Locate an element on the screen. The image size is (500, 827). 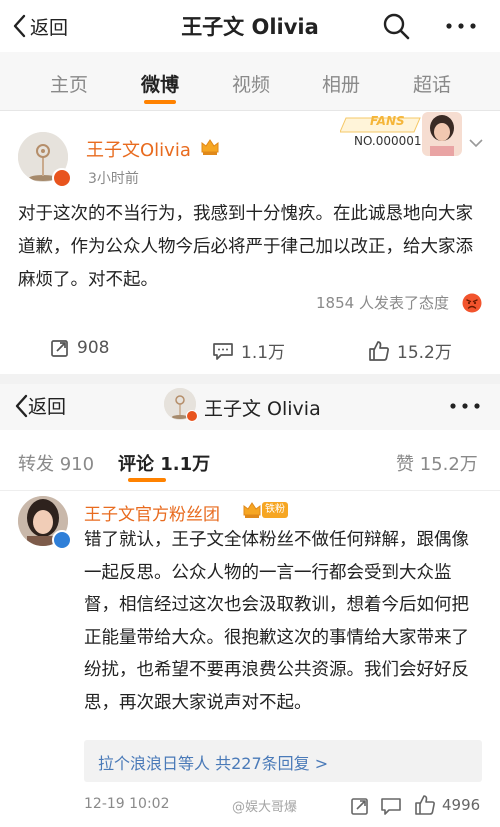
fans-number: NO.000001 is located at coordinates (388, 141).